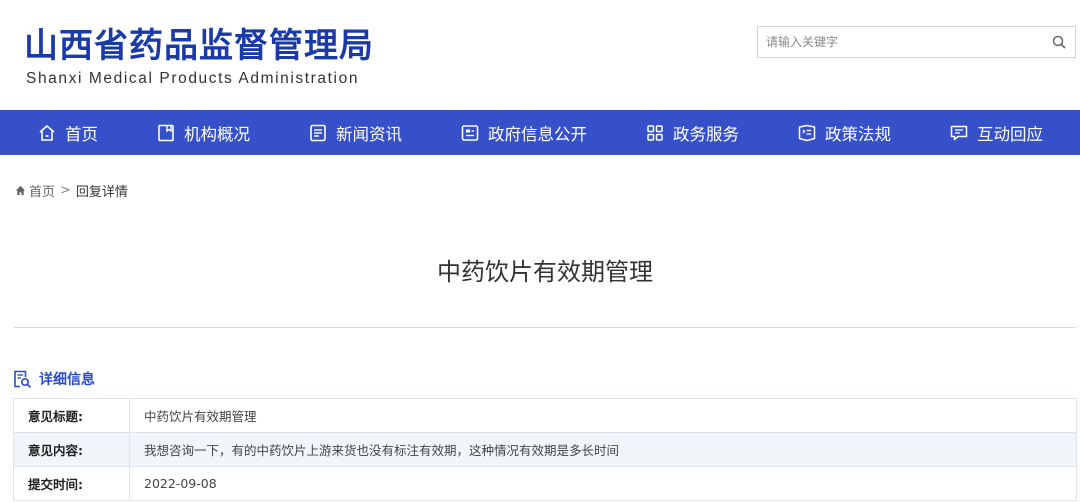  I want to click on nav-item-label: 政府信息公开, so click(537, 134).